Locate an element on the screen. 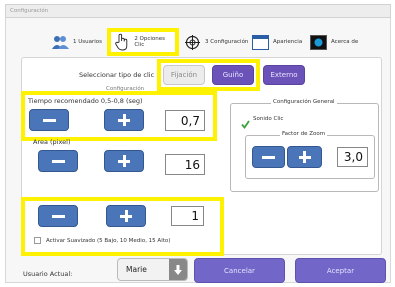  general-config-title: Configuración General is located at coordinates (304, 102).